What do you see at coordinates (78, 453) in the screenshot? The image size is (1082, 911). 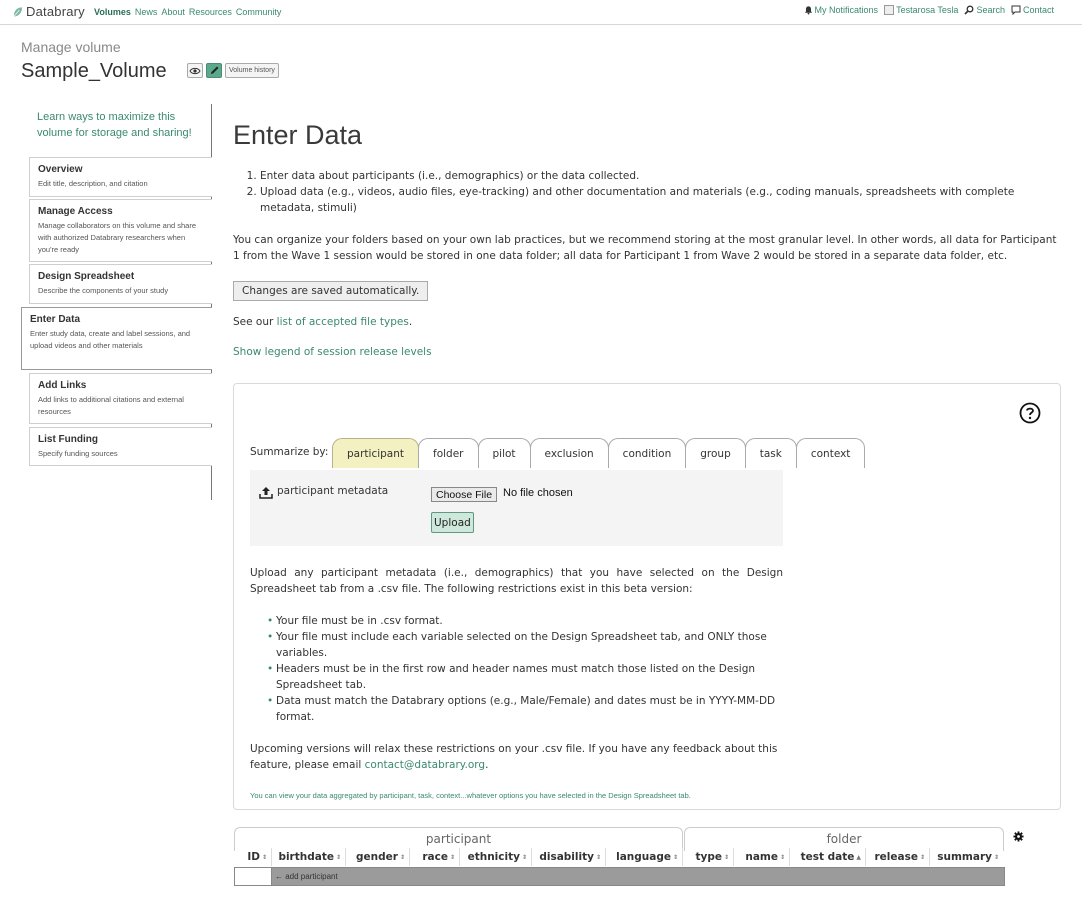 I see `sidebar-item-desc: Specify funding sources` at bounding box center [78, 453].